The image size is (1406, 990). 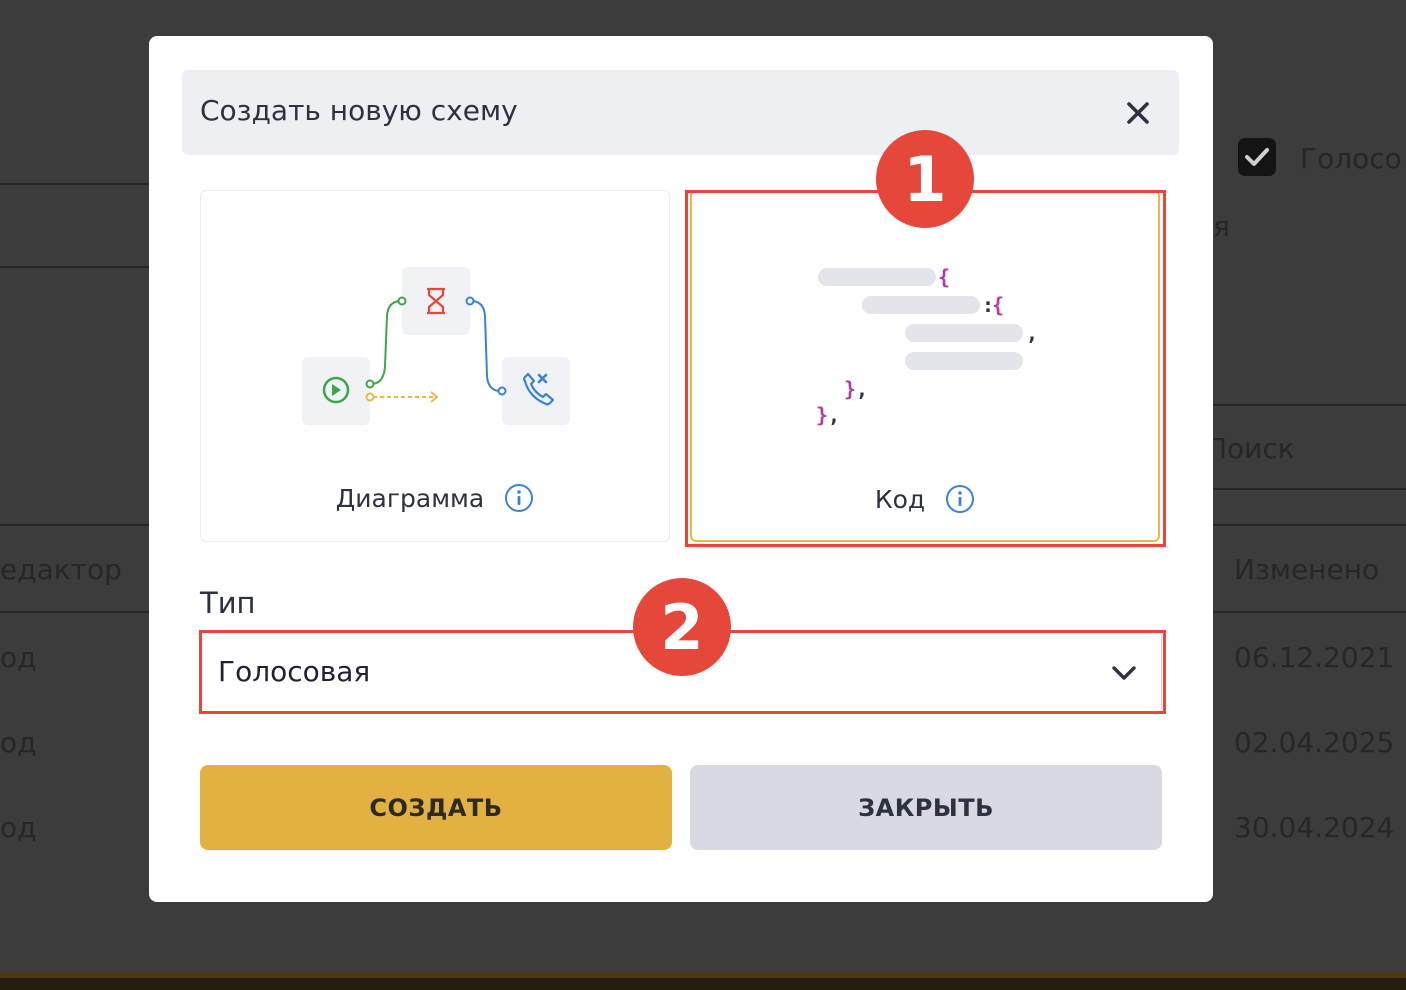 What do you see at coordinates (682, 627) in the screenshot?
I see `annotation-badge-2: 2` at bounding box center [682, 627].